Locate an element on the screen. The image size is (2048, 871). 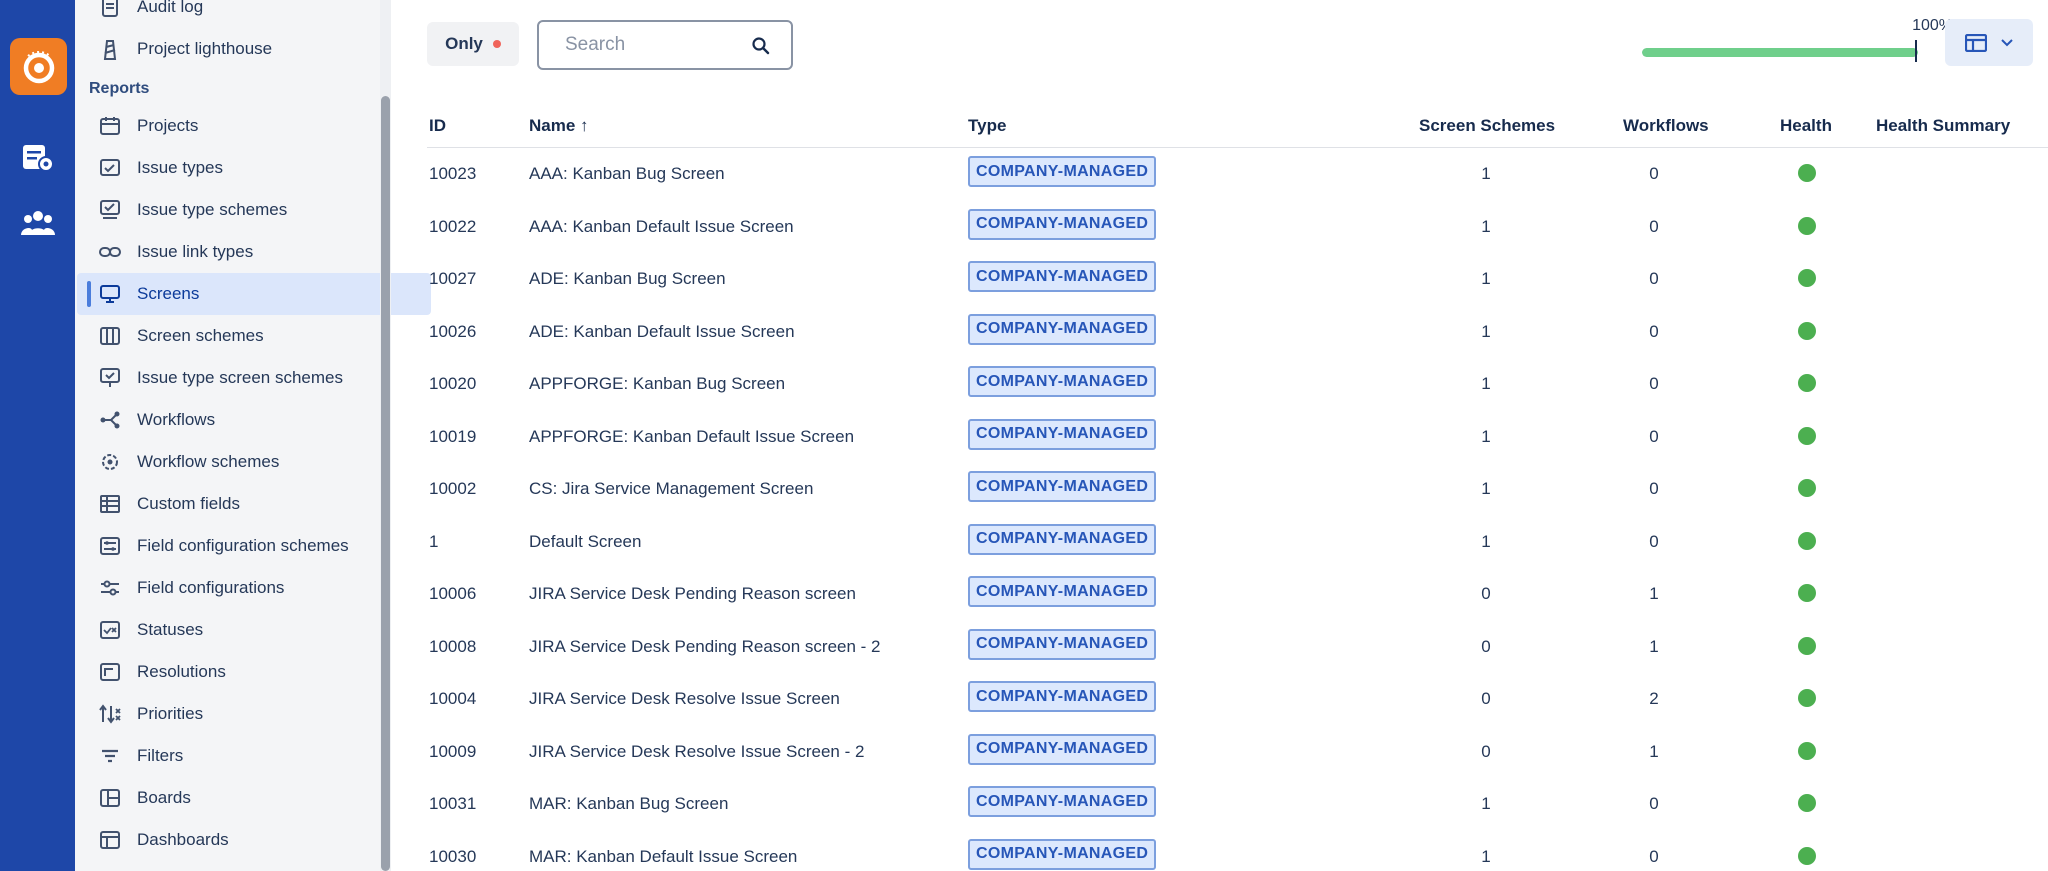
sidebar-scrollbar-thumb is located at coordinates (385, 483).